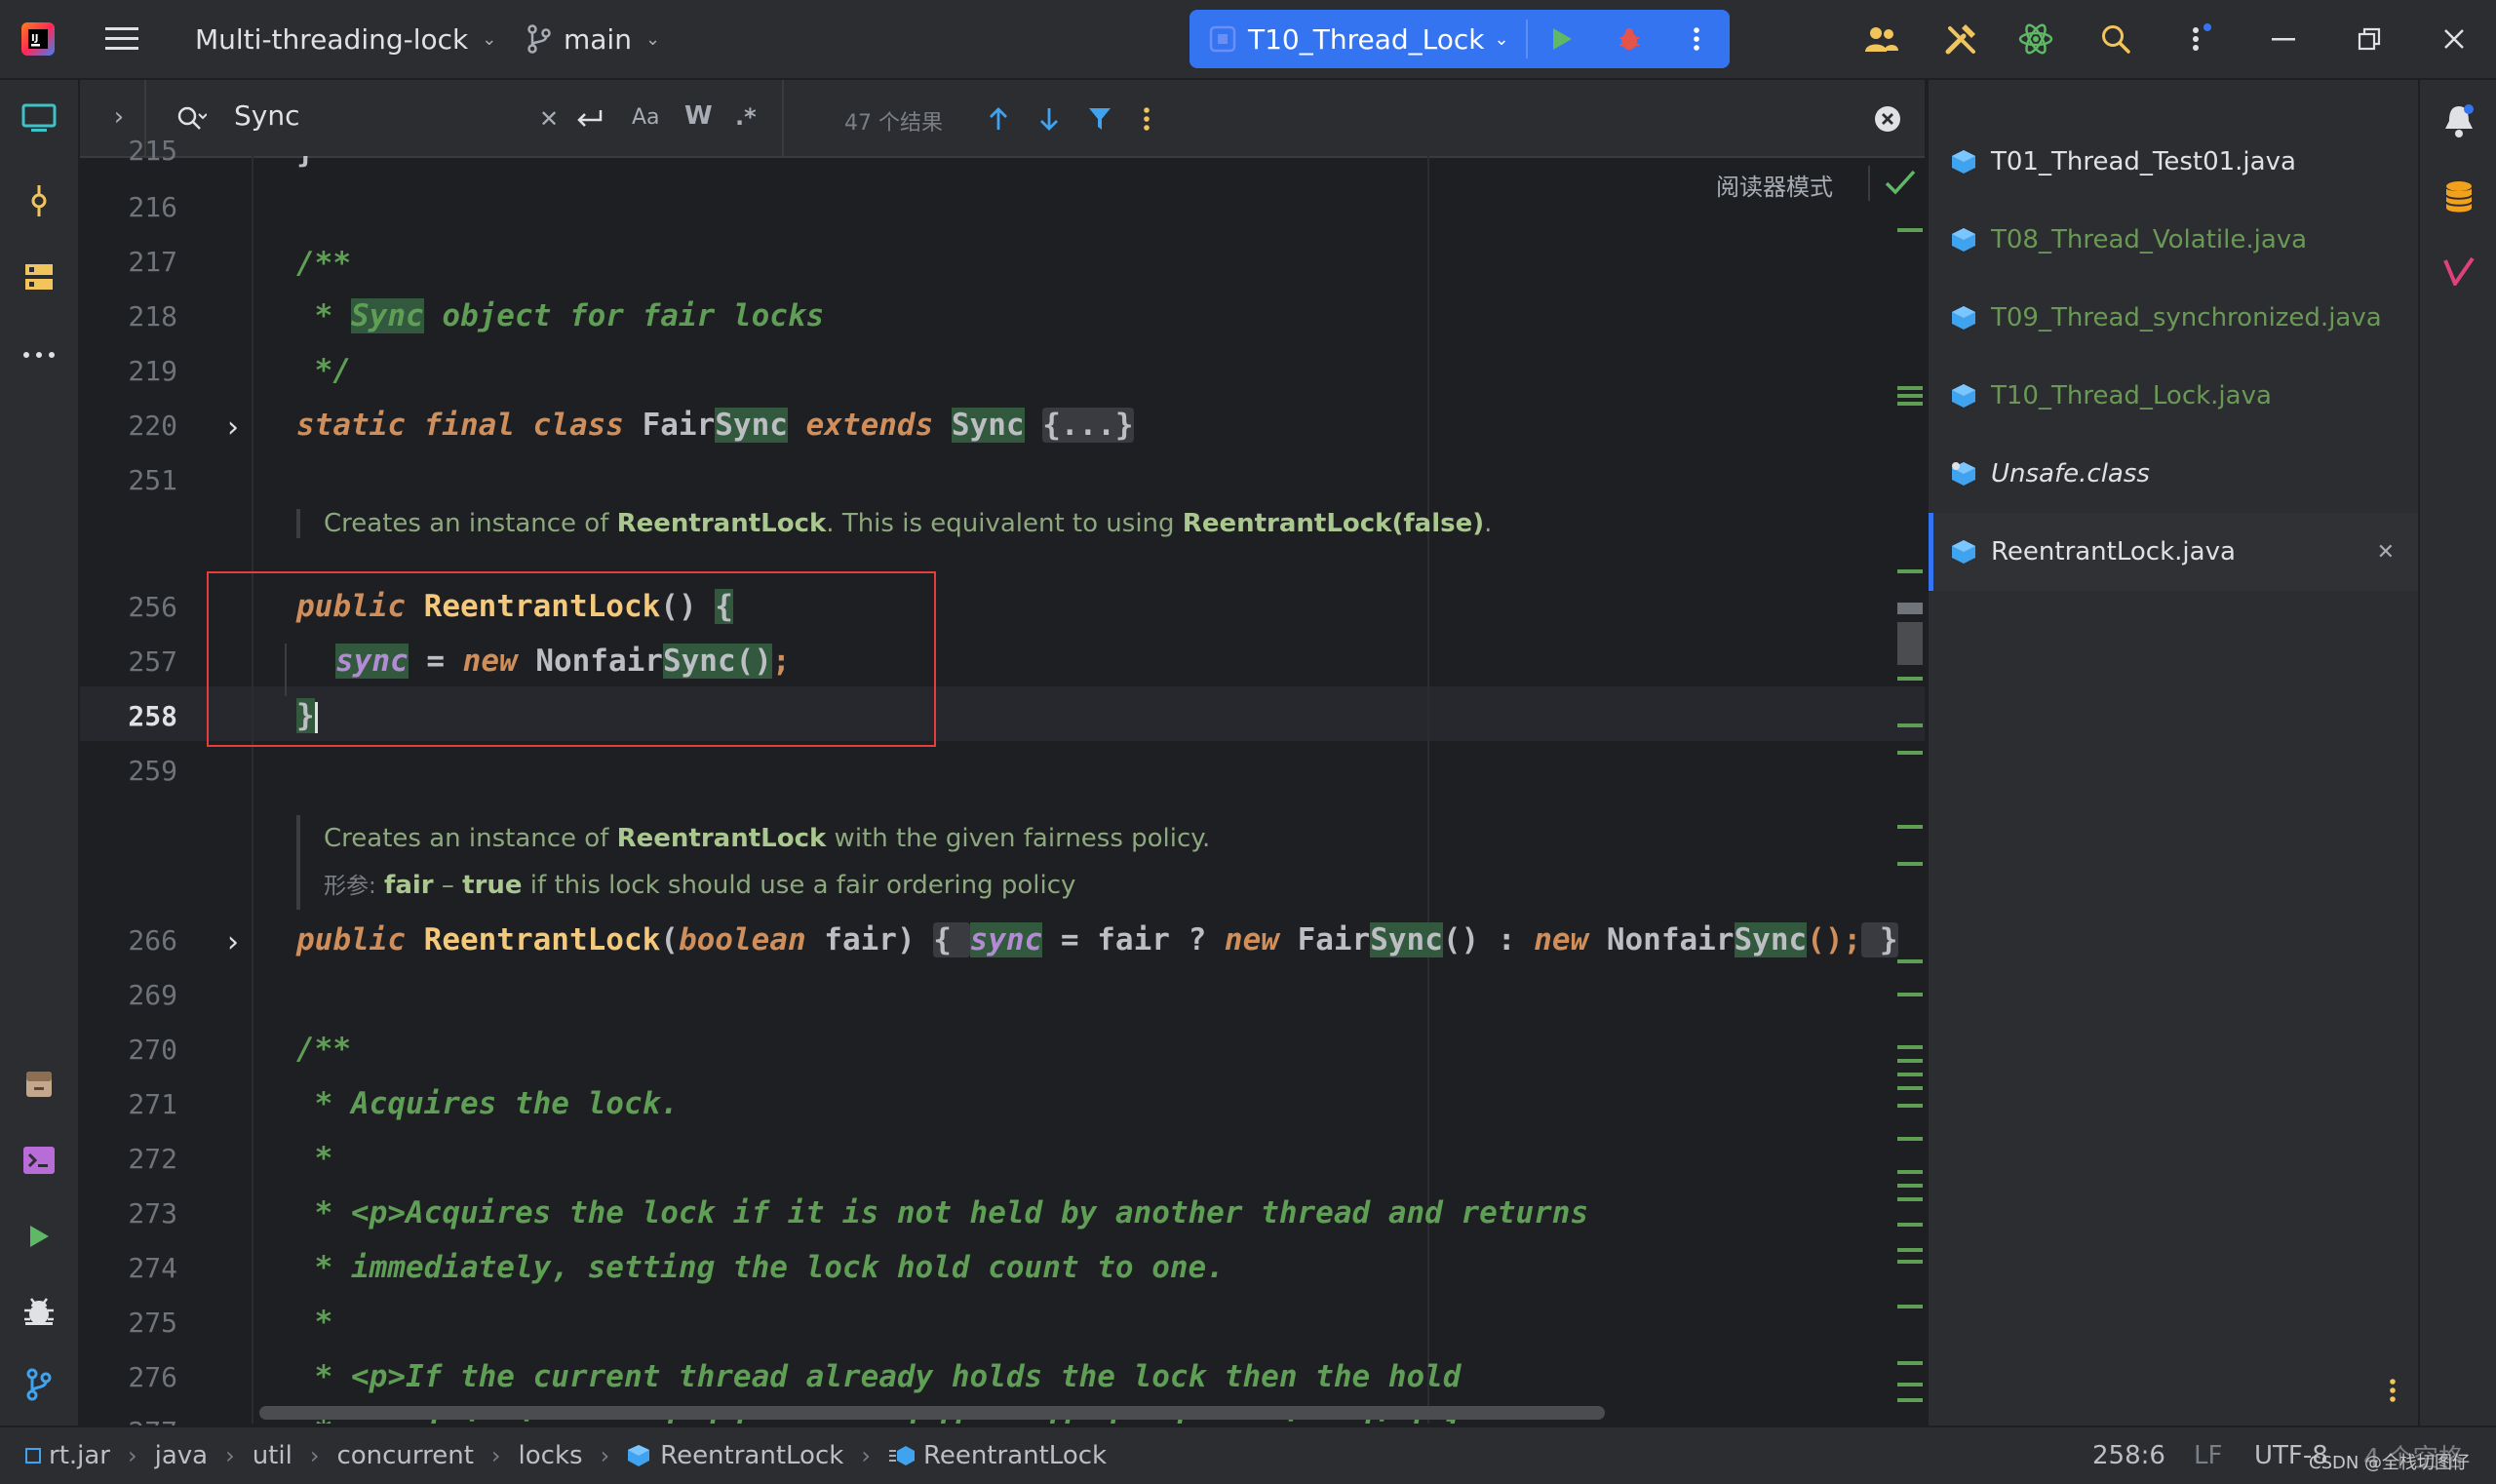 This screenshot has height=1484, width=2496. I want to click on find-bar: › Sync ✕ Aa W .* 47 个结果, so click(1002, 119).